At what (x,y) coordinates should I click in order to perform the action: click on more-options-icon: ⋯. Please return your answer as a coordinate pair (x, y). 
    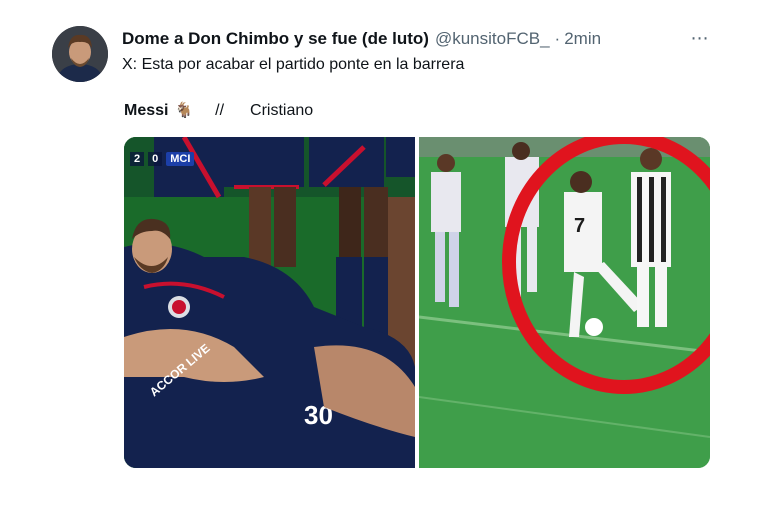
    Looking at the image, I should click on (700, 38).